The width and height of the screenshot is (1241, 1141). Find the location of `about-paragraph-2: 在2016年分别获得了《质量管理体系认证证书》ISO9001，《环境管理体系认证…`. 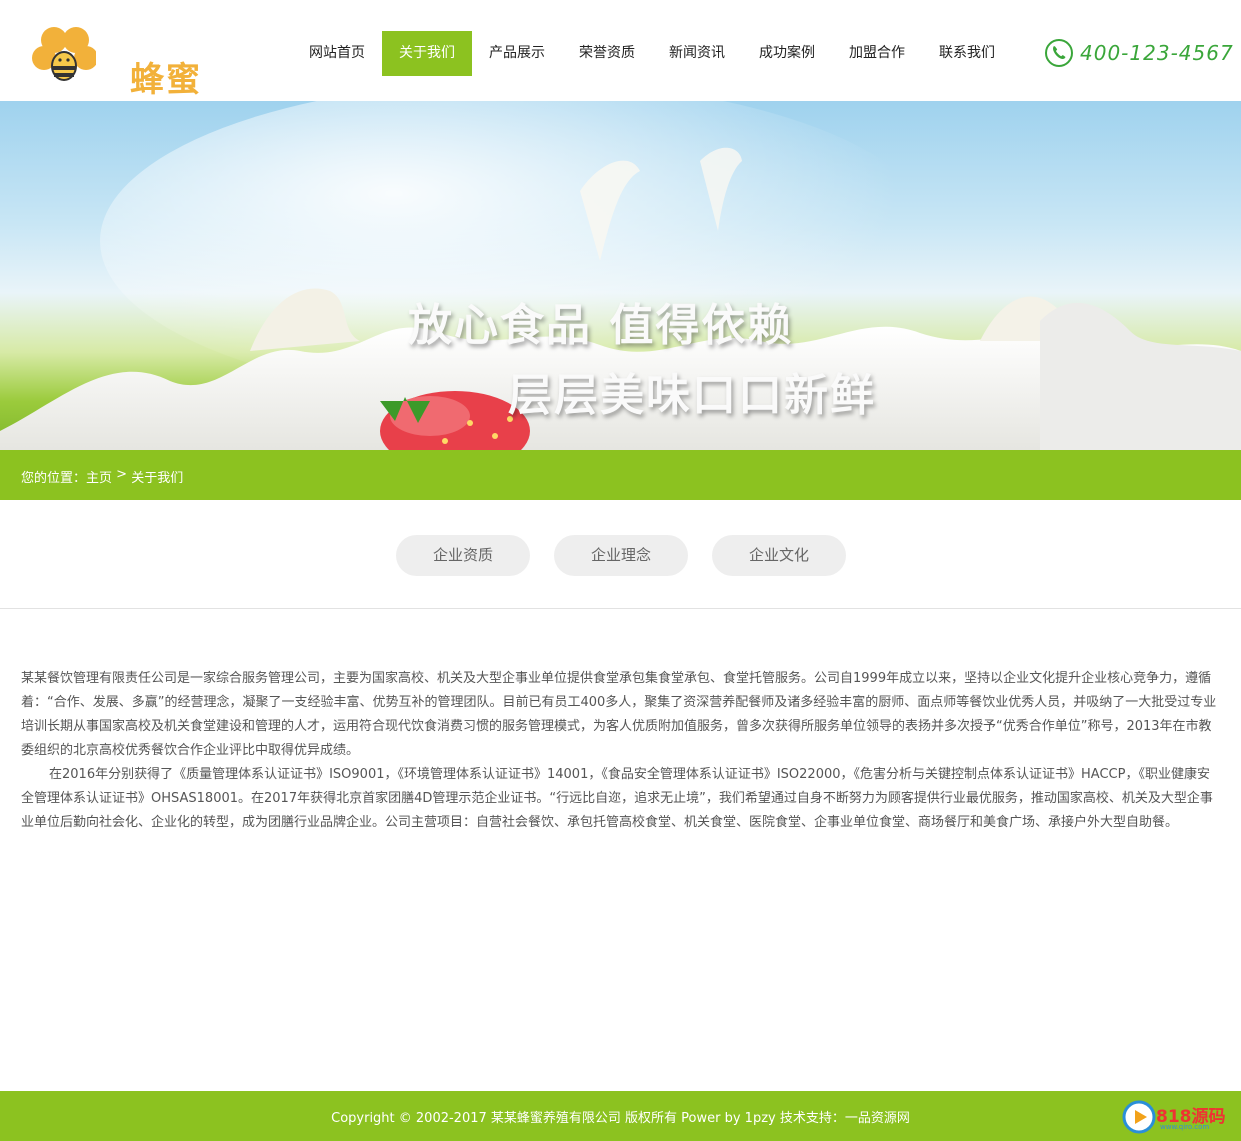

about-paragraph-2: 在2016年分别获得了《质量管理体系认证证书》ISO9001，《环境管理体系认证… is located at coordinates (617, 798).